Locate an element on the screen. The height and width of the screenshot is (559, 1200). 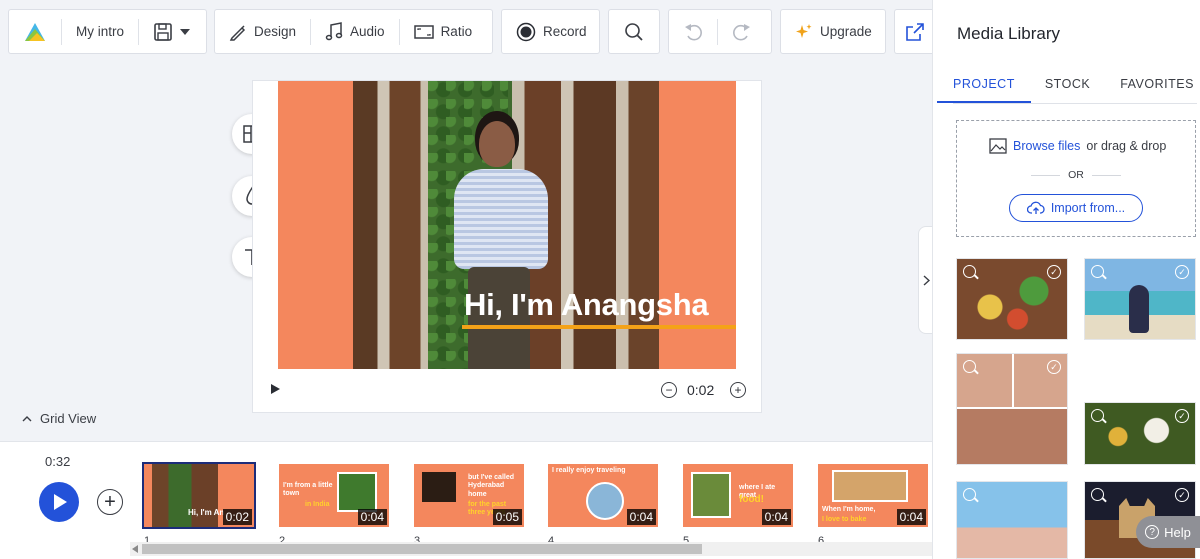
scene-thumb-4: I really enjoy traveling 0:04 is located at coordinates (603, 495).